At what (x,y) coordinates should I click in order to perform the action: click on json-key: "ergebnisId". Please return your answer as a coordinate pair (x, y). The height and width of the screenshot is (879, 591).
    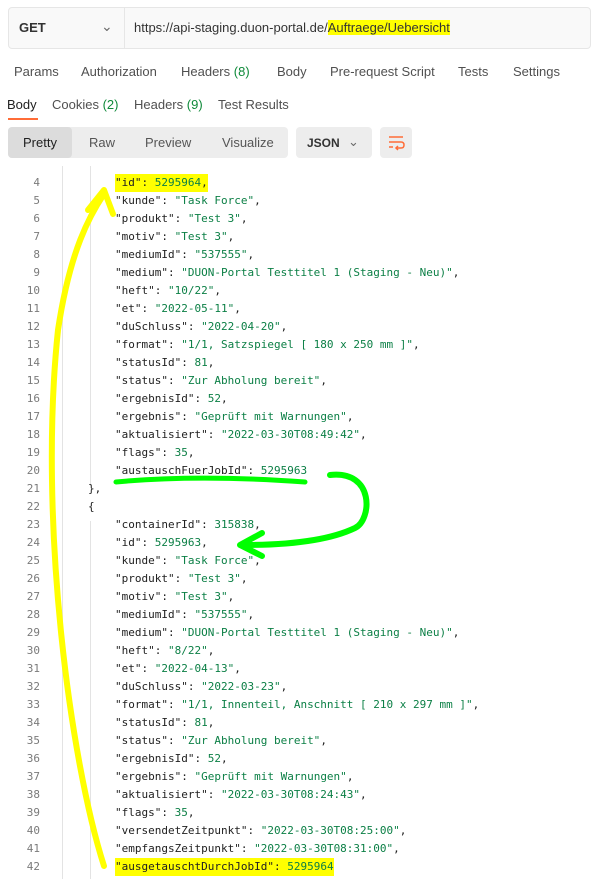
    Looking at the image, I should click on (155, 398).